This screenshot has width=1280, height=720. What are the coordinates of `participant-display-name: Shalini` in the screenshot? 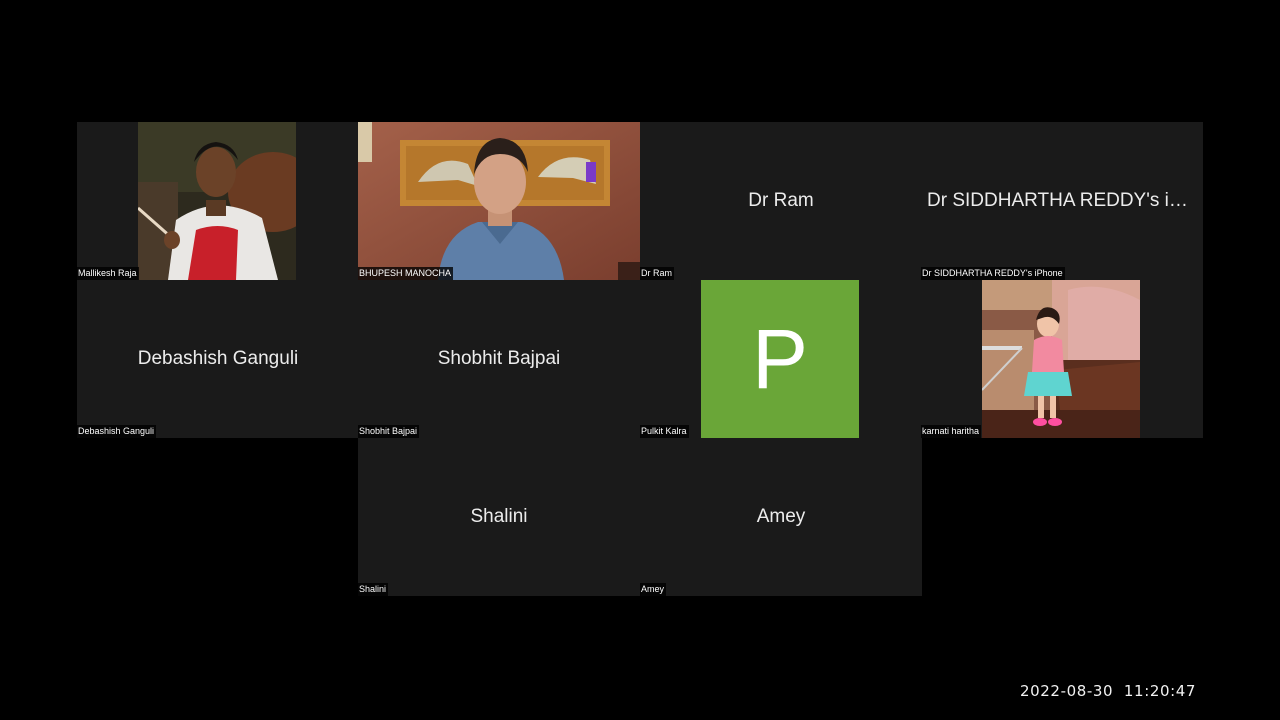 It's located at (499, 516).